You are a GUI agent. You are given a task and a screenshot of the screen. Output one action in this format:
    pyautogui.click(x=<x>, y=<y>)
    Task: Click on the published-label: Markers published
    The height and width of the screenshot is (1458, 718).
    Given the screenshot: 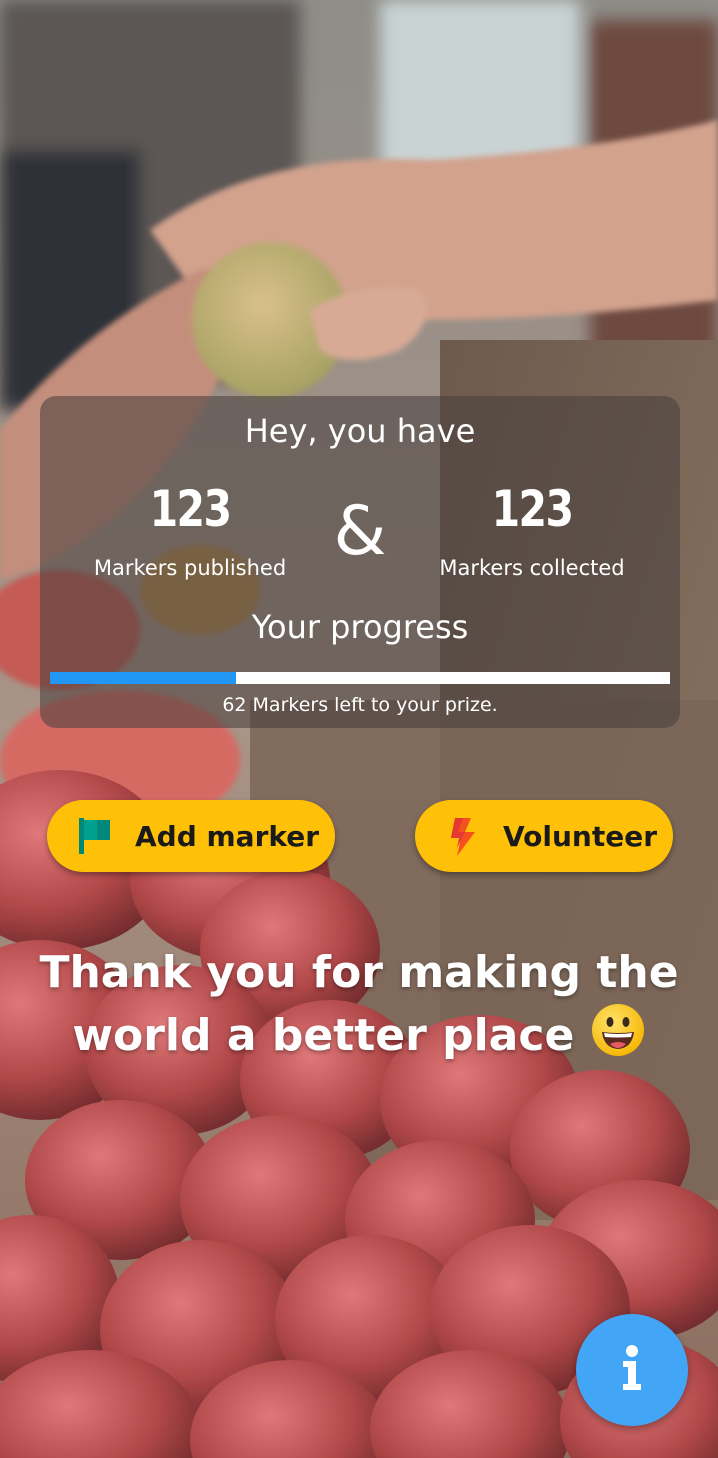 What is the action you would take?
    pyautogui.click(x=190, y=568)
    